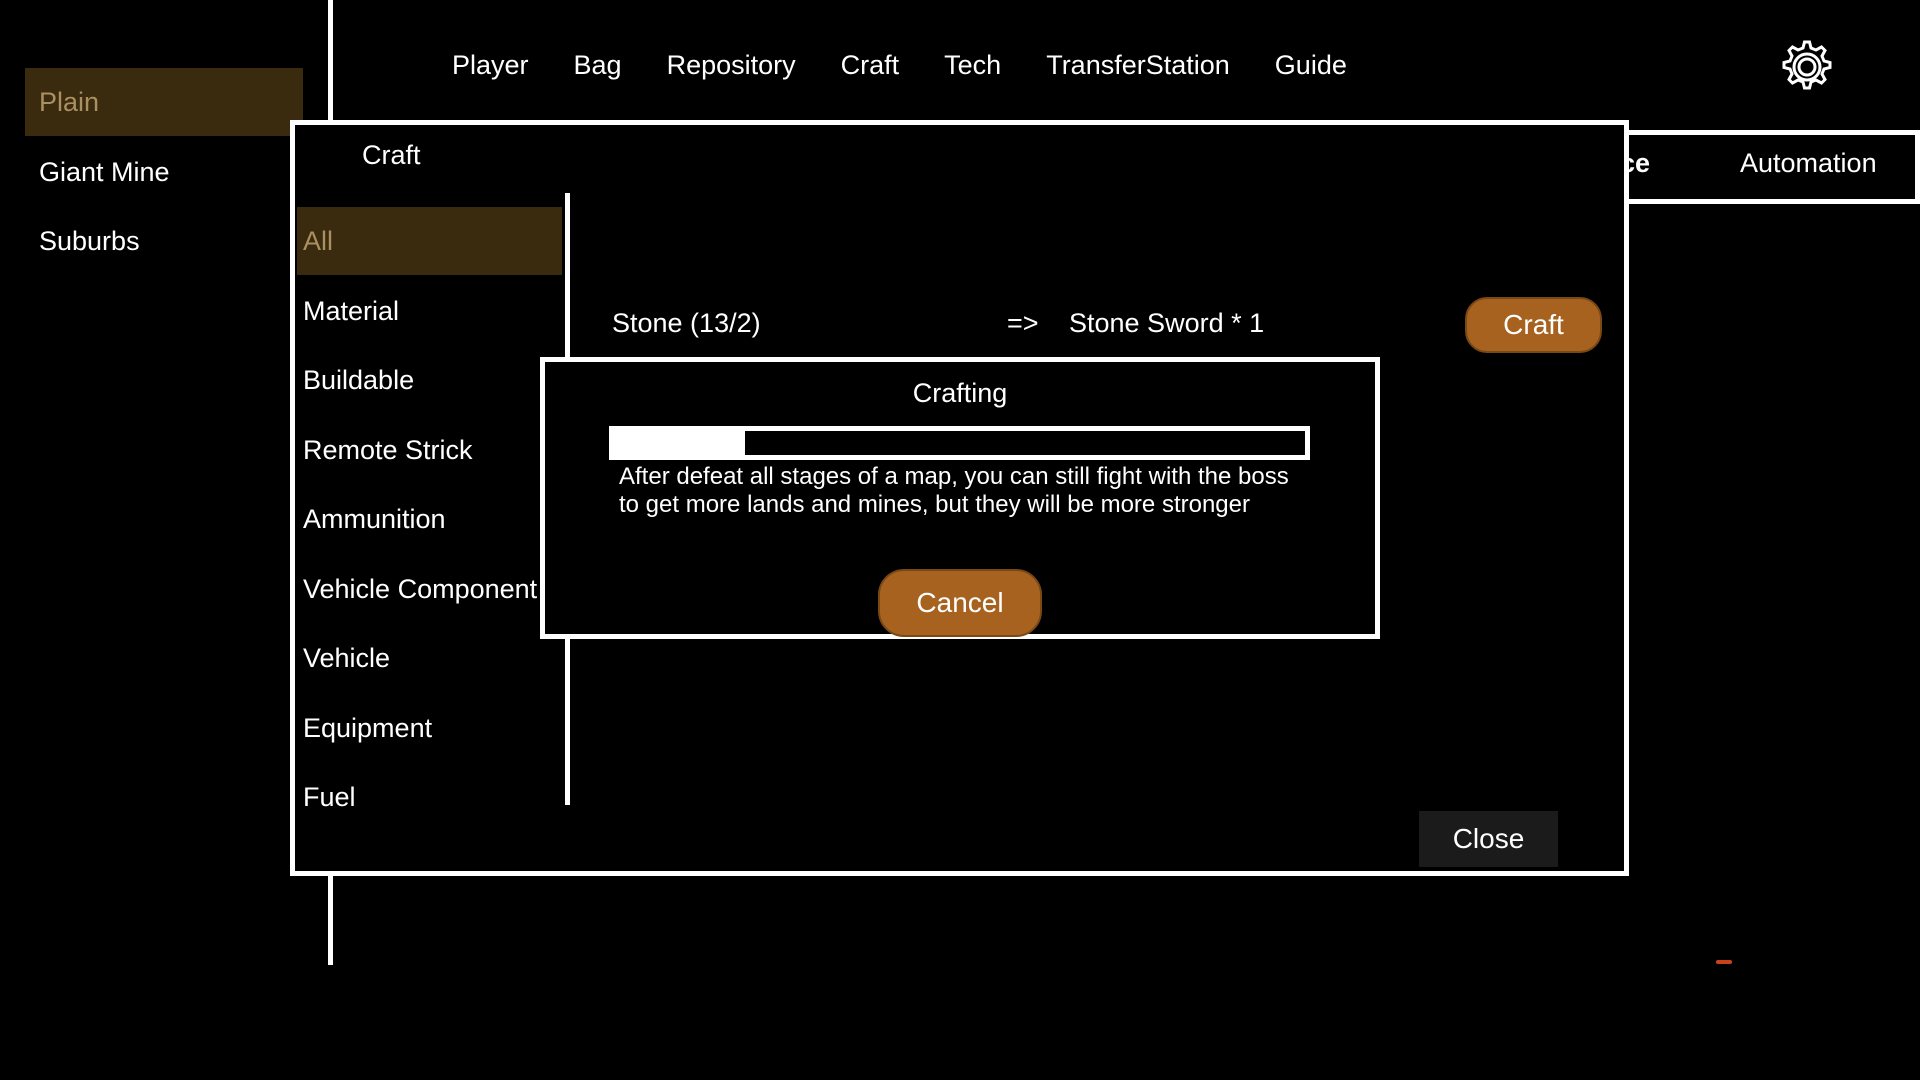 Image resolution: width=1920 pixels, height=1080 pixels. What do you see at coordinates (490, 65) in the screenshot?
I see `nav-player: Player` at bounding box center [490, 65].